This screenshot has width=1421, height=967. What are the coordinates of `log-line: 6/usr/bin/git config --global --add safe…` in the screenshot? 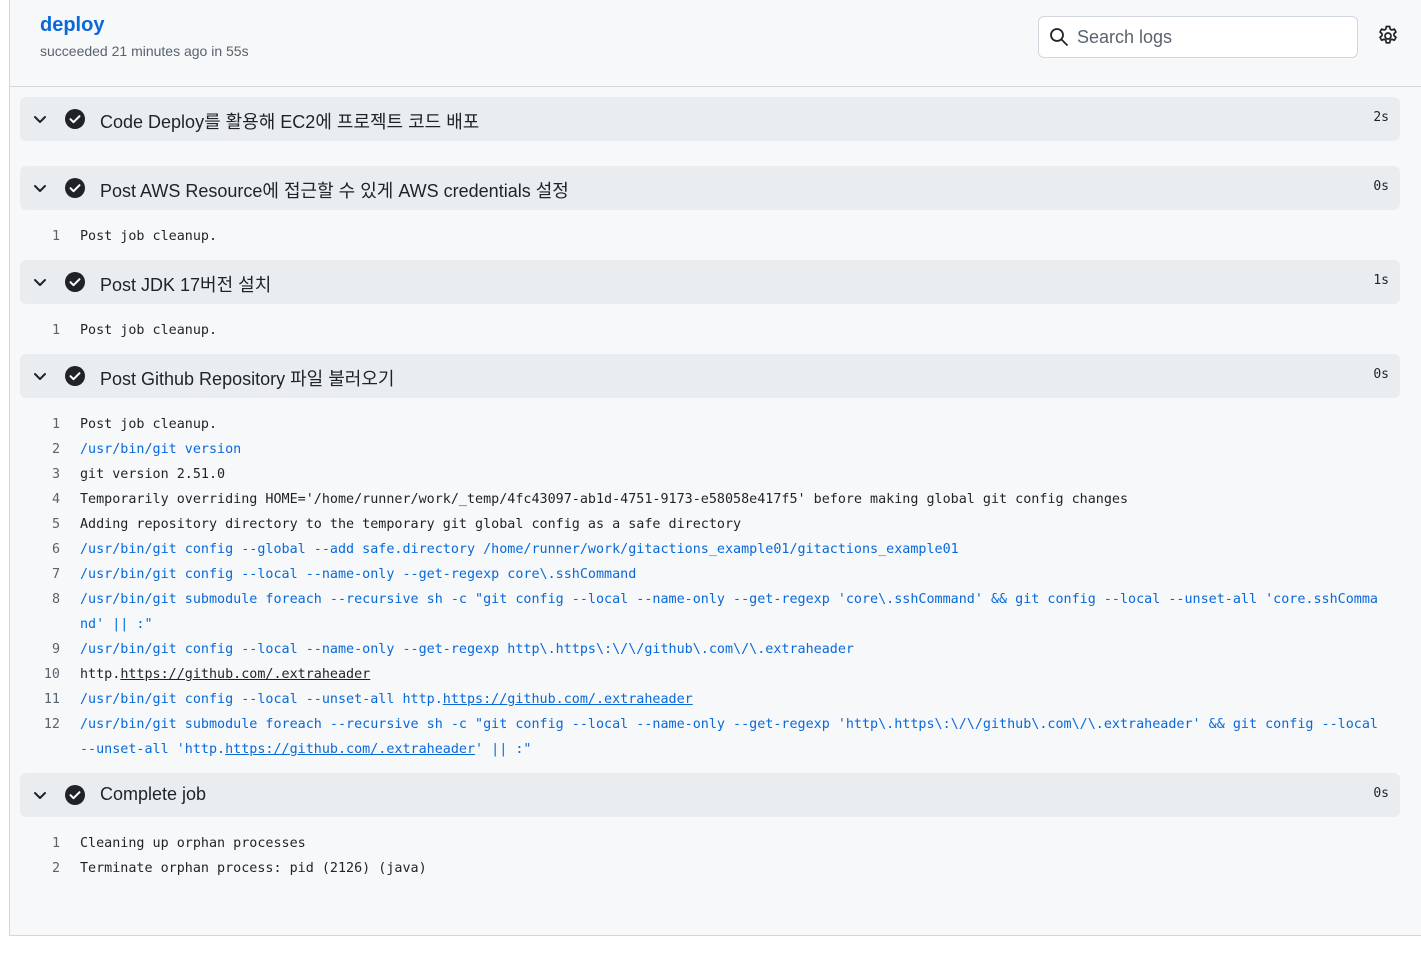 It's located at (710, 549).